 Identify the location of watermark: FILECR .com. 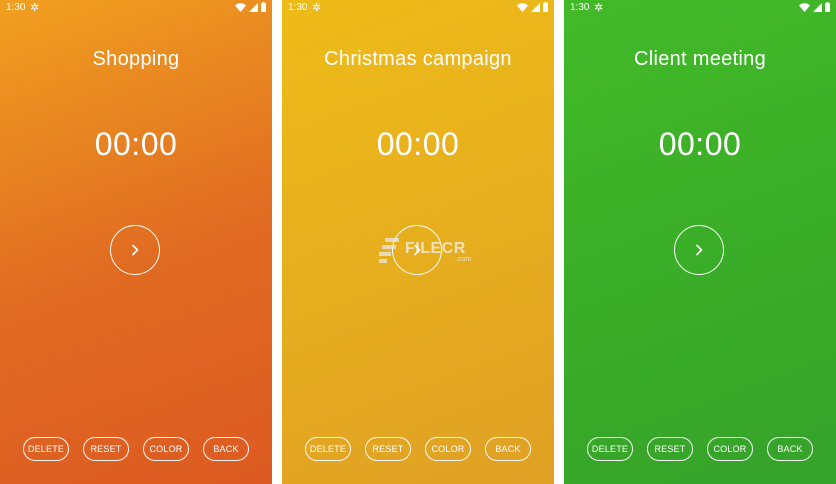
(434, 252).